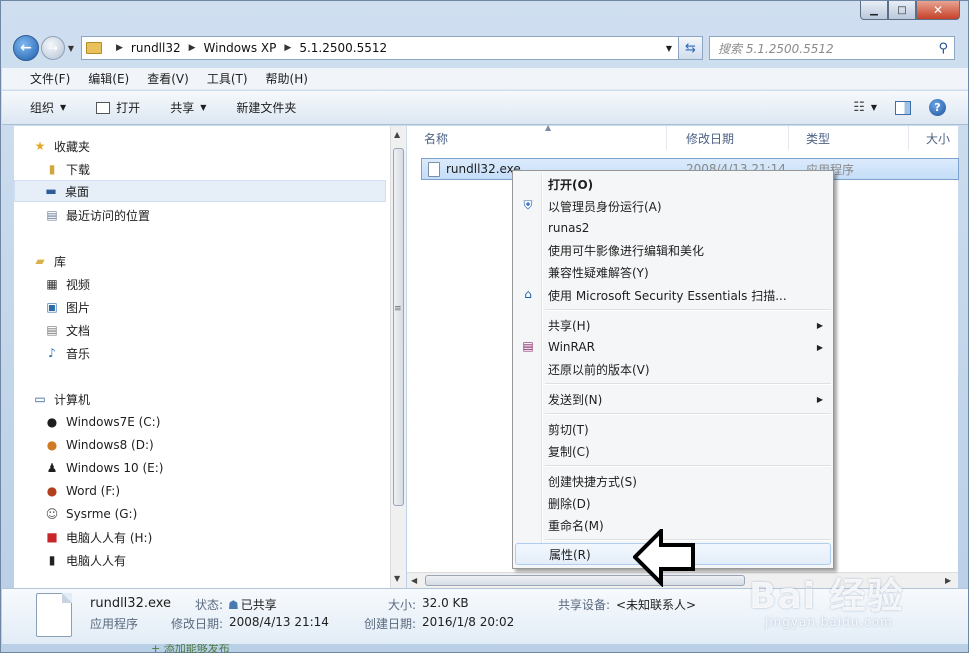 The height and width of the screenshot is (653, 969). I want to click on nav-computer: ▭ 计算机, so click(61, 399).